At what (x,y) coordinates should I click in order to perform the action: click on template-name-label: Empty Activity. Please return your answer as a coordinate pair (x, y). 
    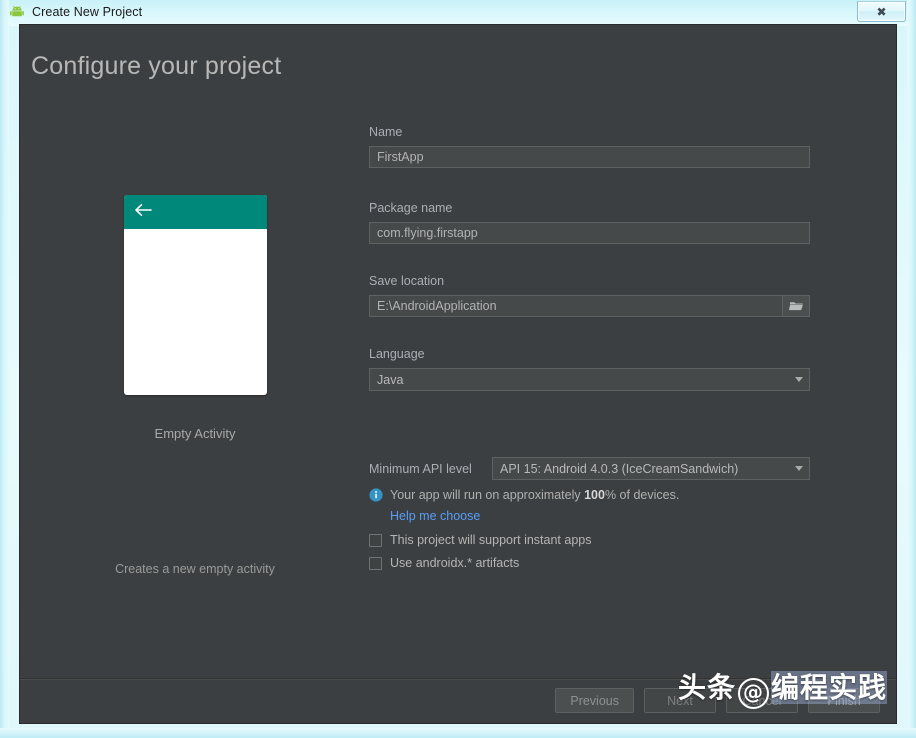
    Looking at the image, I should click on (195, 433).